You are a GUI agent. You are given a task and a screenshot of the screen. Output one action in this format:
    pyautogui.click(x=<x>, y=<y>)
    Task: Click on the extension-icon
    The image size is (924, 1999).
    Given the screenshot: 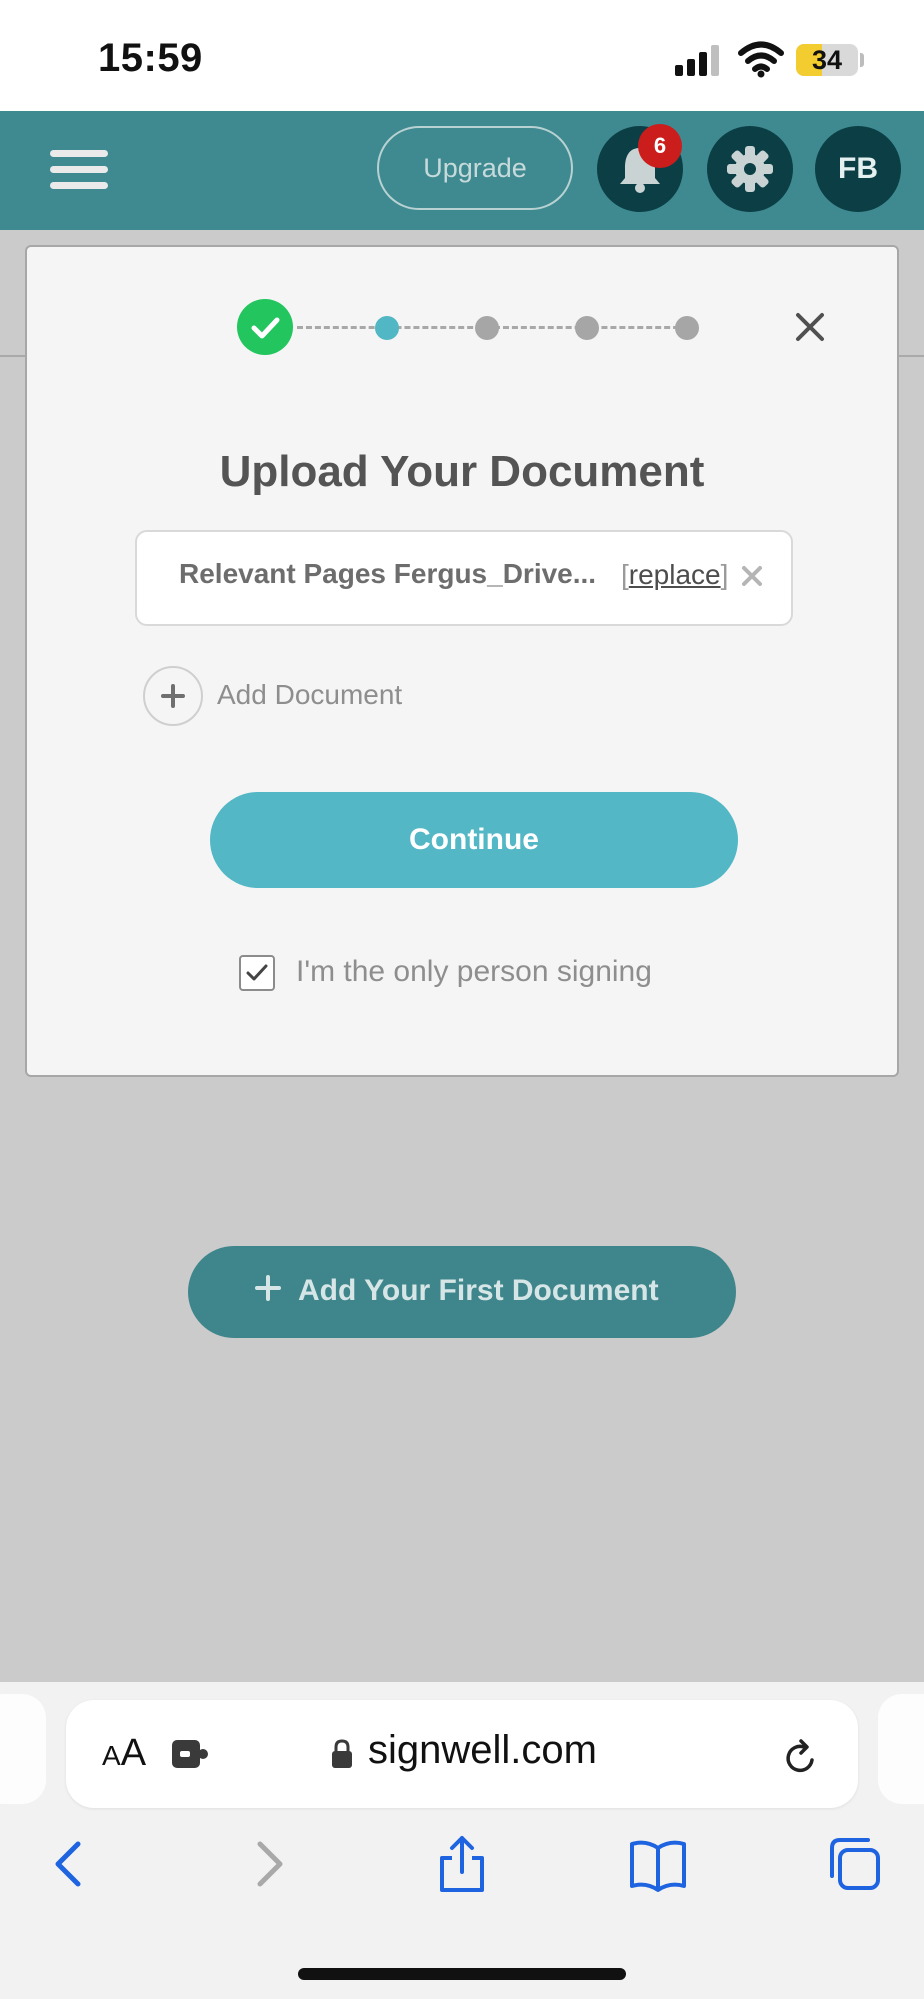 What is the action you would take?
    pyautogui.click(x=190, y=1754)
    